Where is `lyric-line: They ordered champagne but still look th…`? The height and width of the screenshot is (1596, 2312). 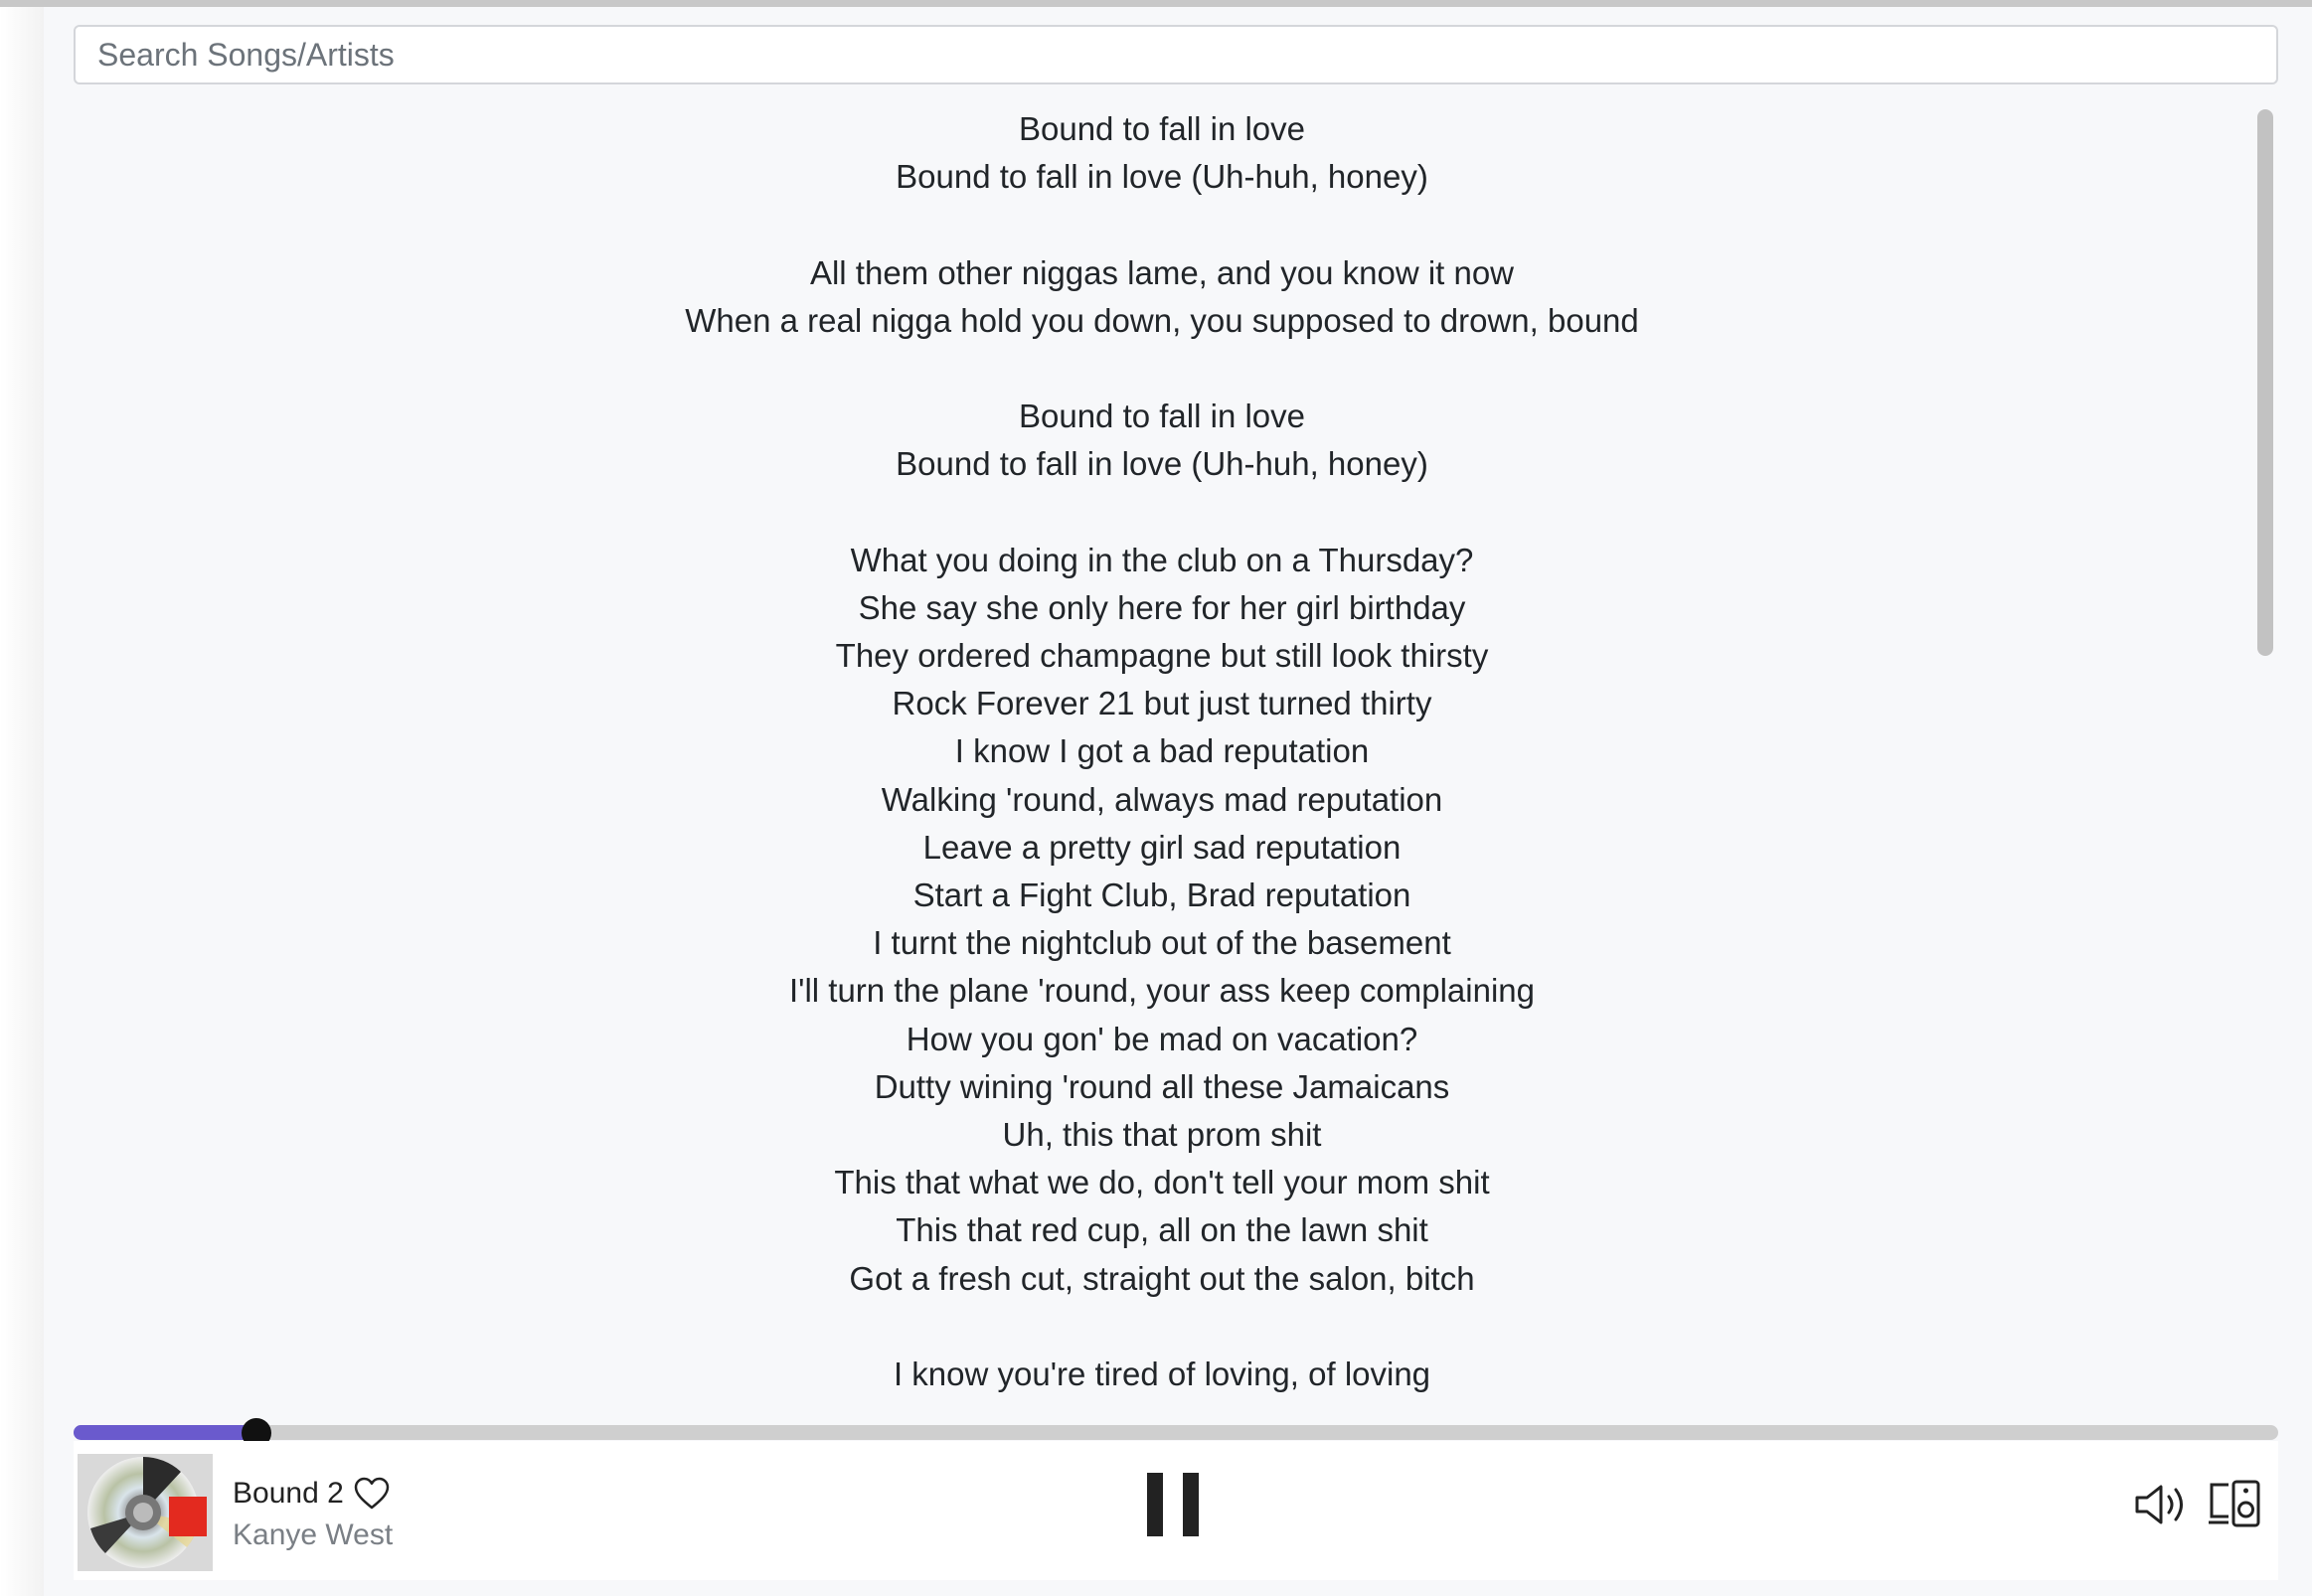
lyric-line: They ordered champagne but still look th… is located at coordinates (1162, 656).